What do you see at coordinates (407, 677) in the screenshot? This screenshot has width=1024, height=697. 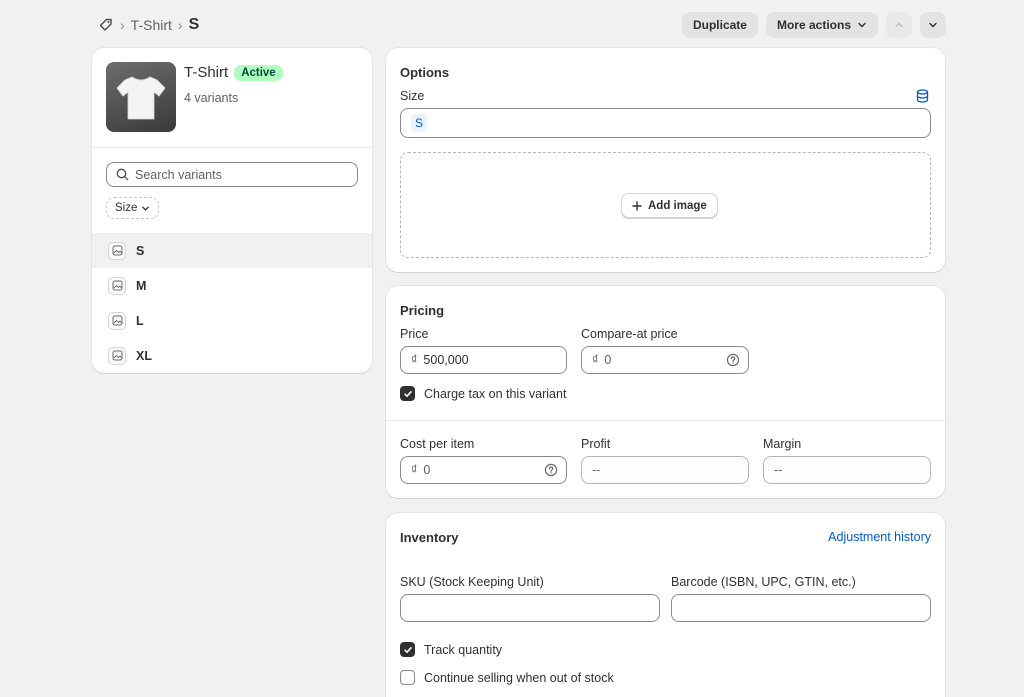 I see `checkbox-unchecked-icon` at bounding box center [407, 677].